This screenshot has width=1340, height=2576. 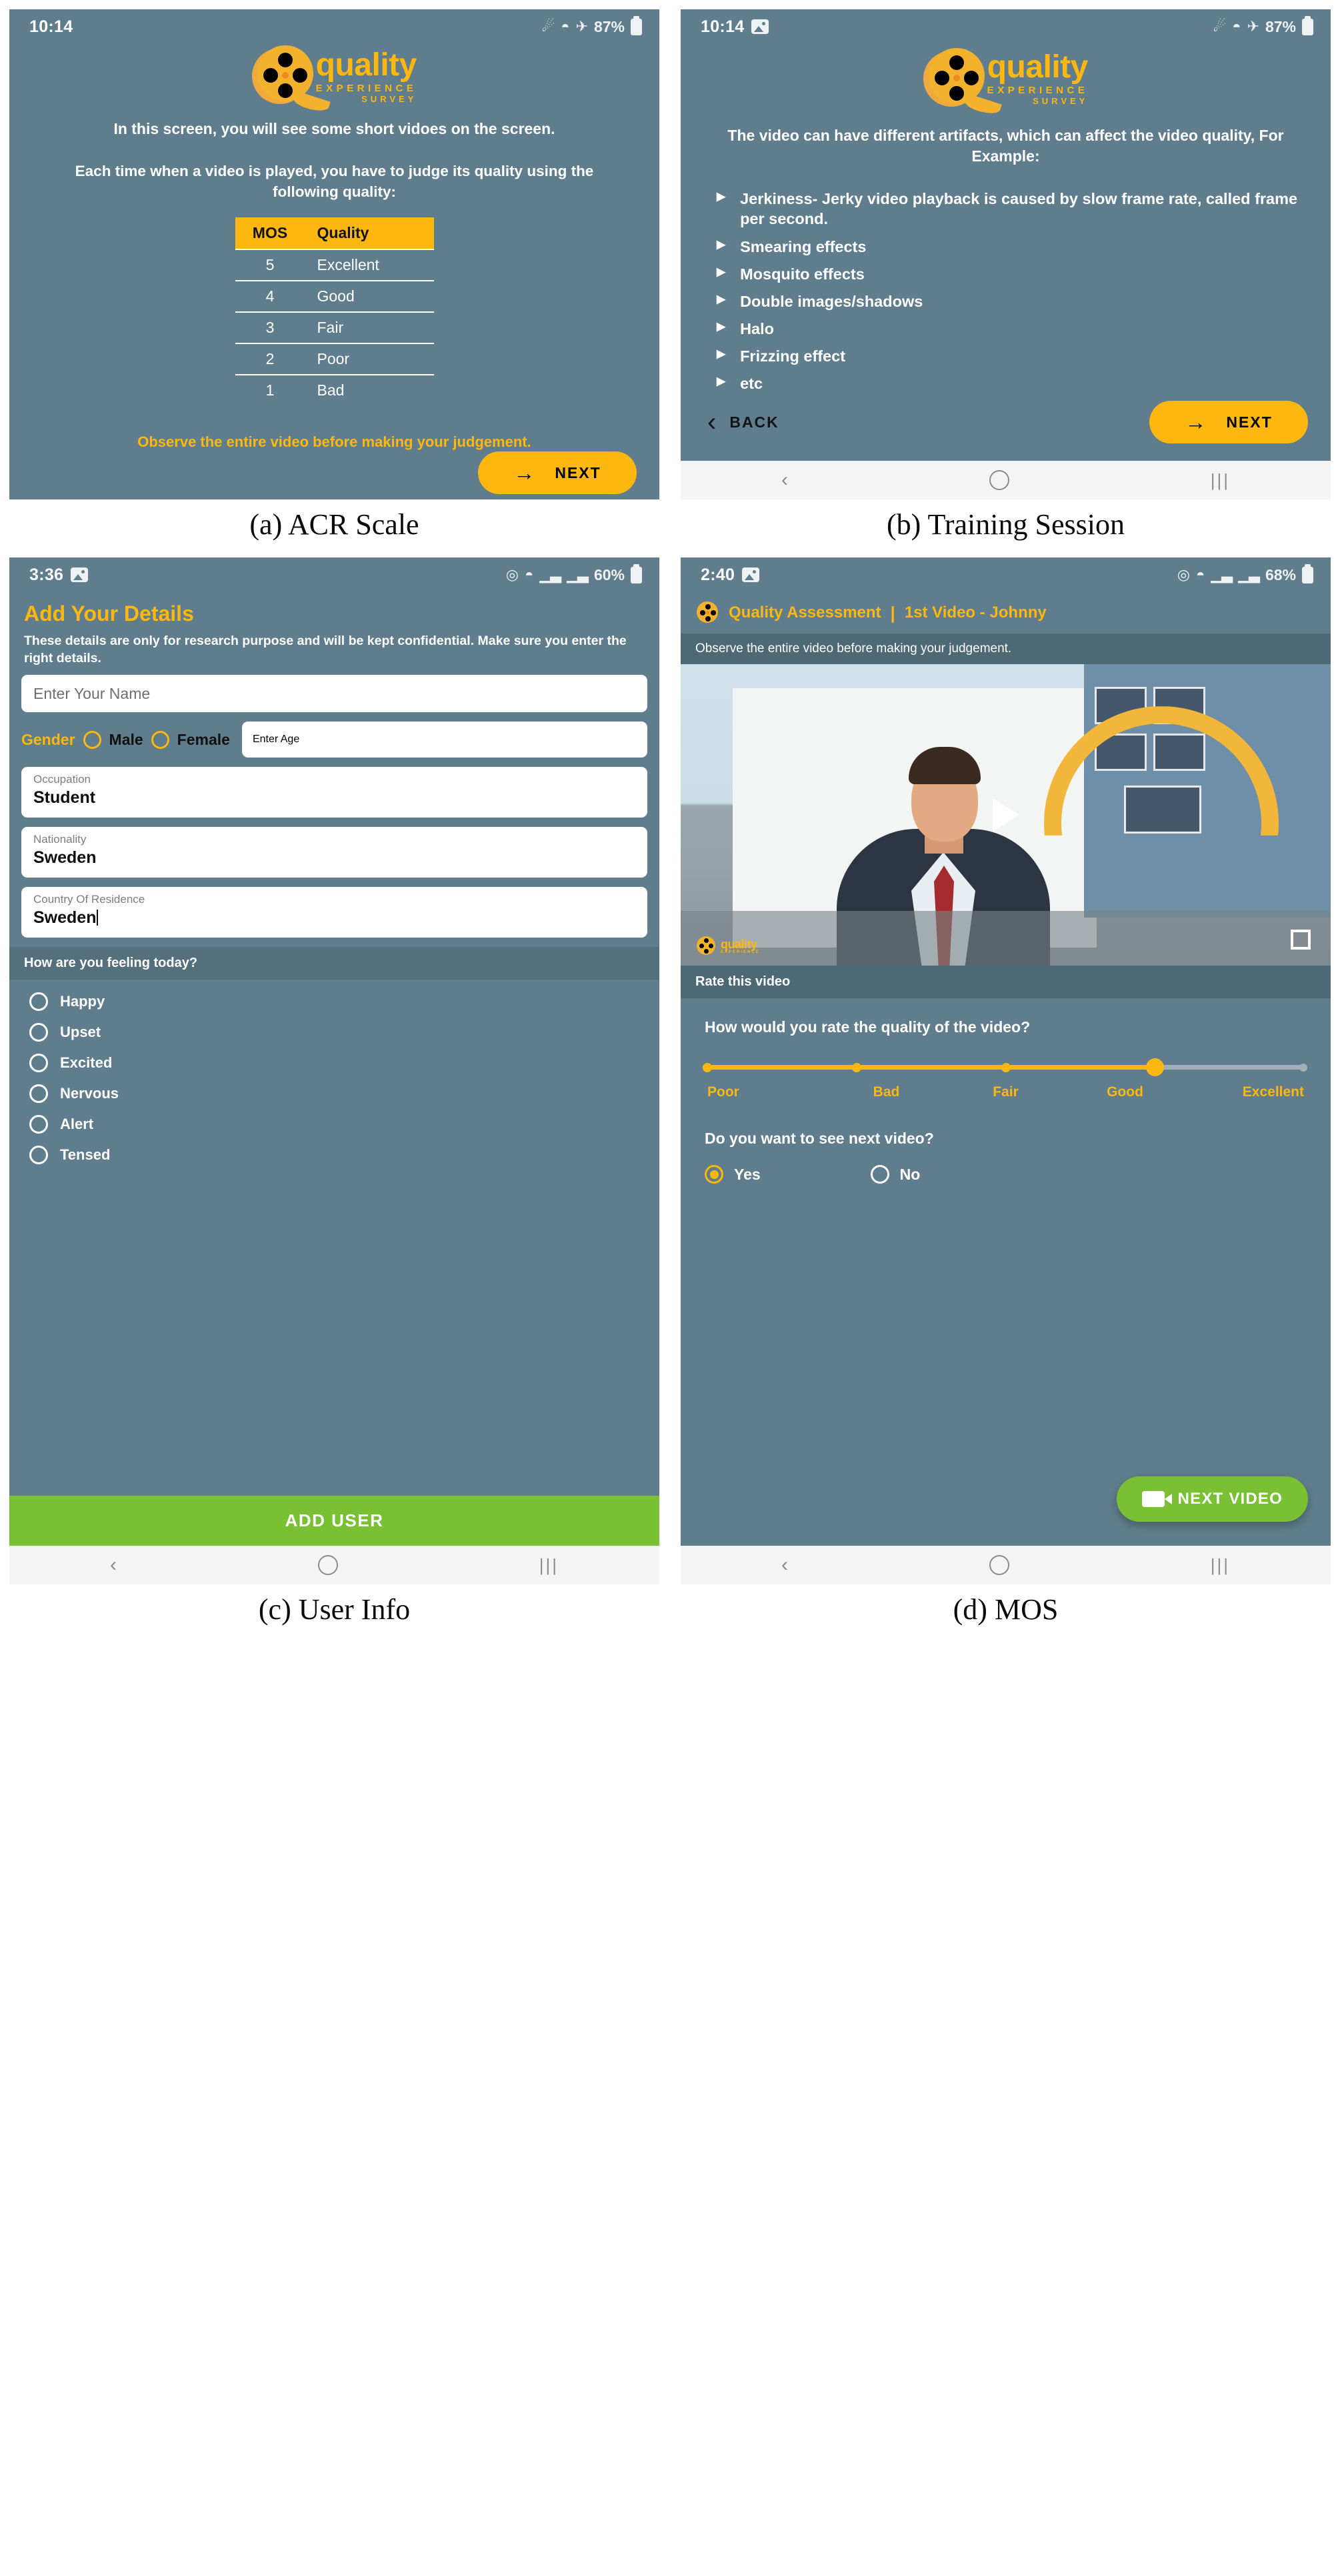 What do you see at coordinates (1006, 938) in the screenshot?
I see `video-controls-bar` at bounding box center [1006, 938].